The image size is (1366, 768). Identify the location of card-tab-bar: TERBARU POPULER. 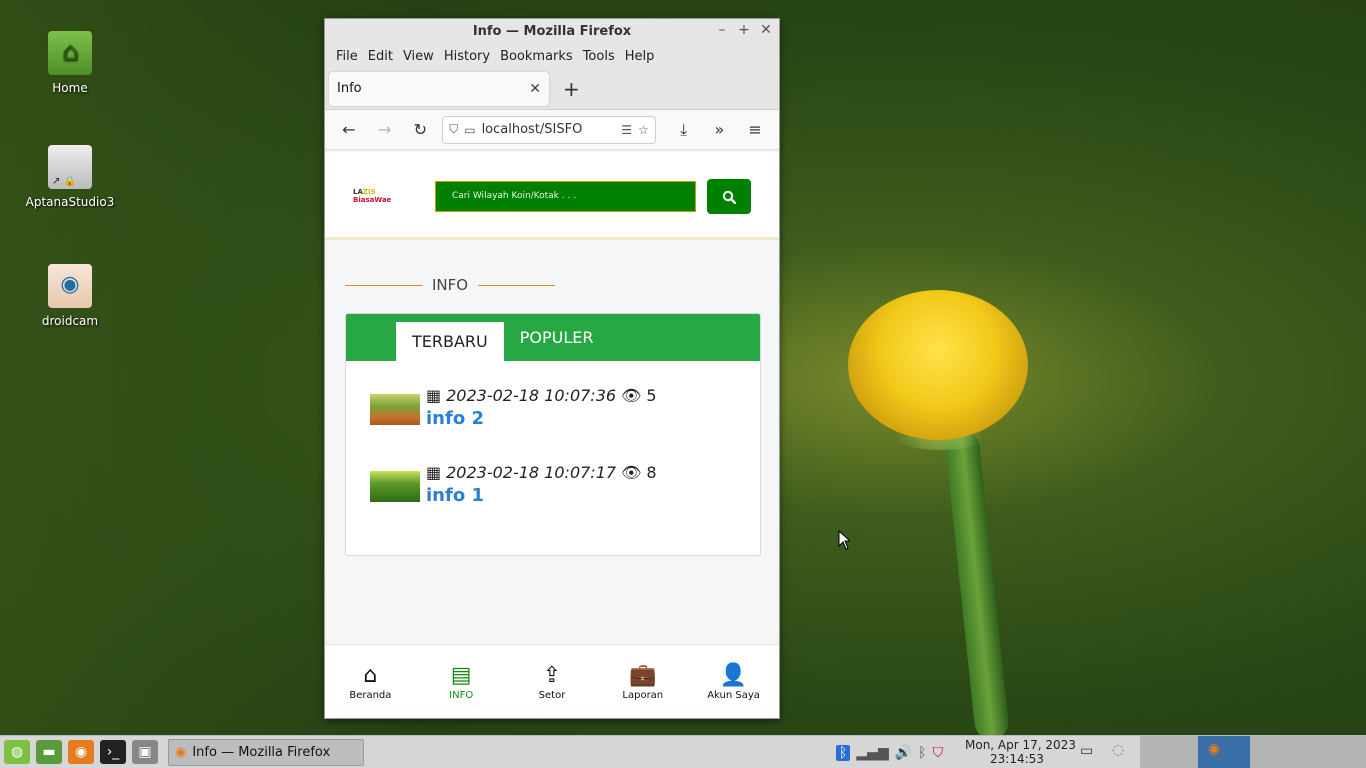
(553, 337).